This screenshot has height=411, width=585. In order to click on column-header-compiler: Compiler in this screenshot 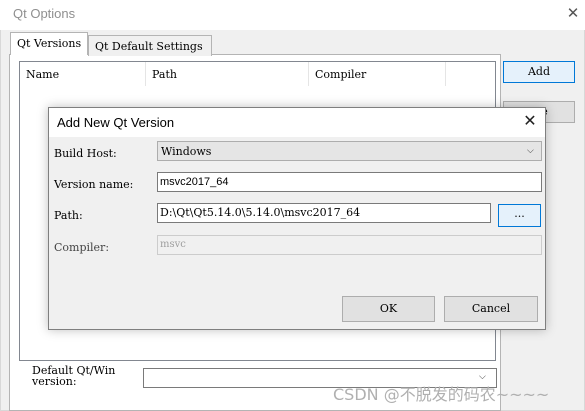, I will do `click(377, 74)`.